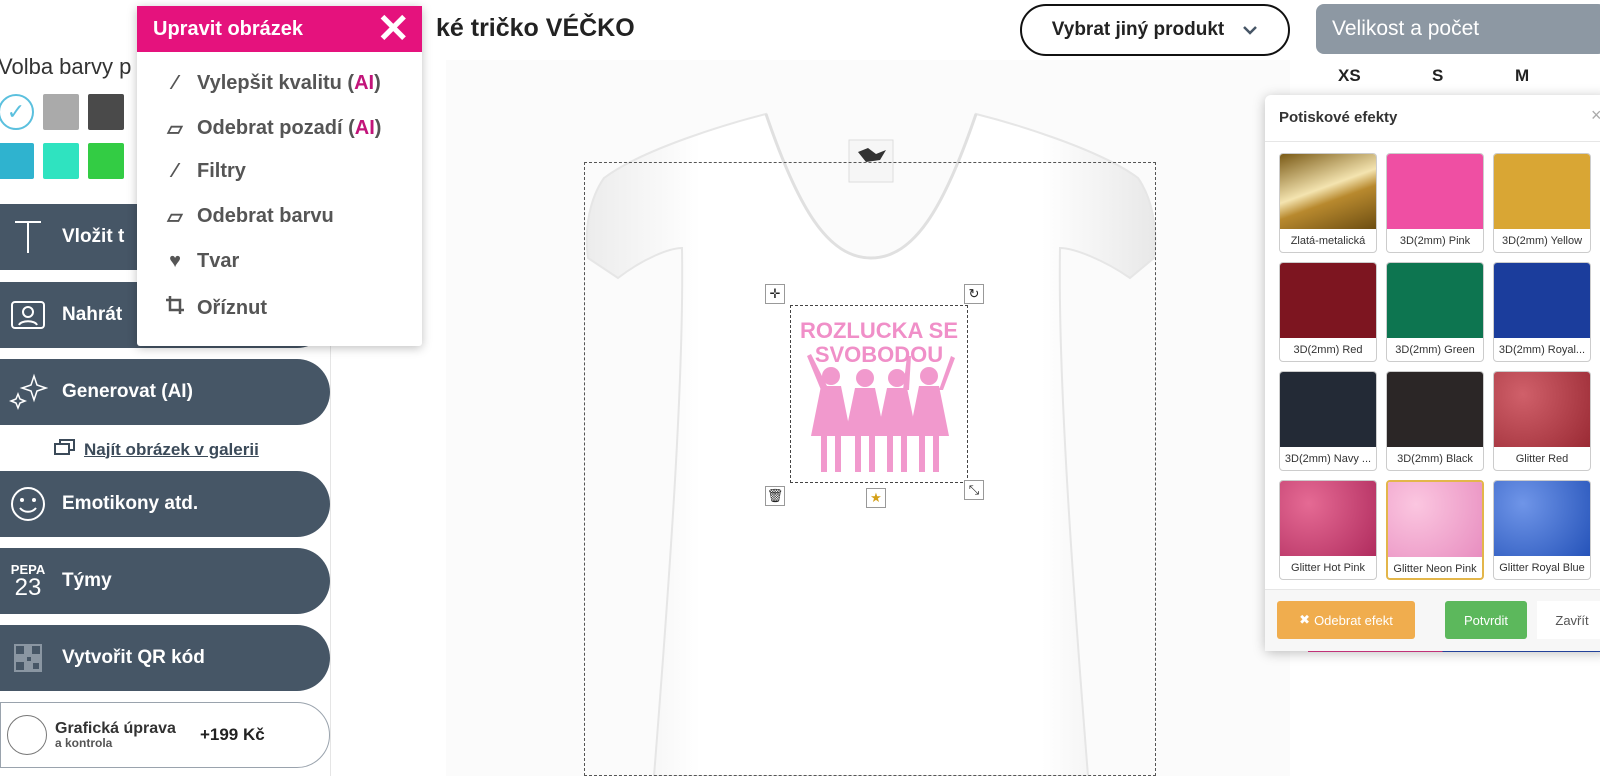  What do you see at coordinates (1435, 569) in the screenshot?
I see `effect-label: Glitter Neon Pink` at bounding box center [1435, 569].